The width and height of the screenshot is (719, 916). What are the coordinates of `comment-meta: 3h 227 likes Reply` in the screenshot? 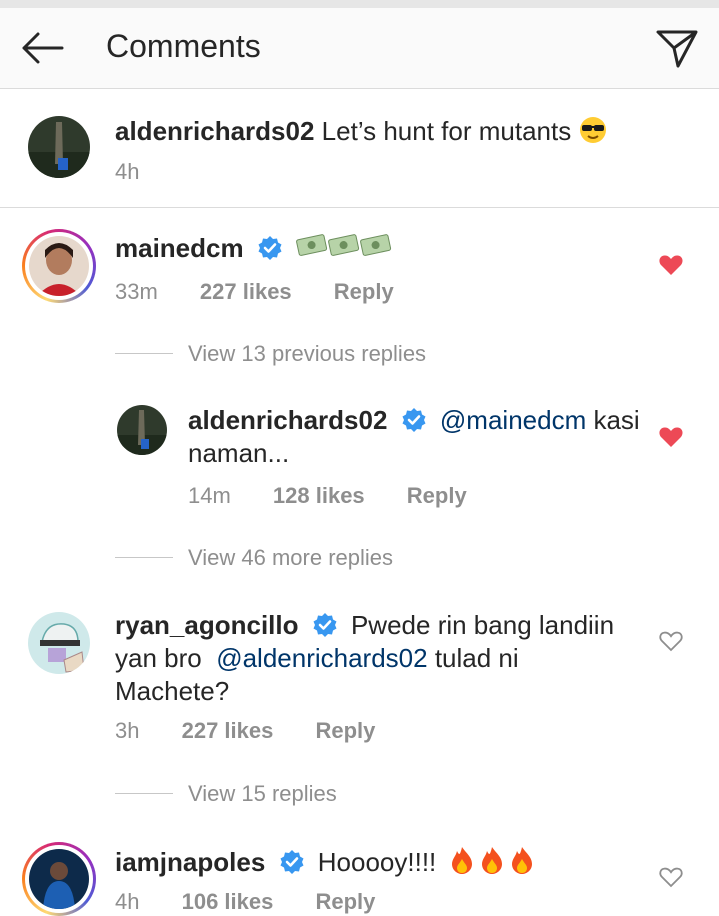 It's located at (263, 731).